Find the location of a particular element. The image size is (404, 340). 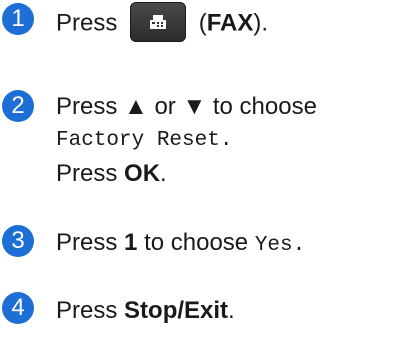

step-2-badge: 2 is located at coordinates (18, 106).